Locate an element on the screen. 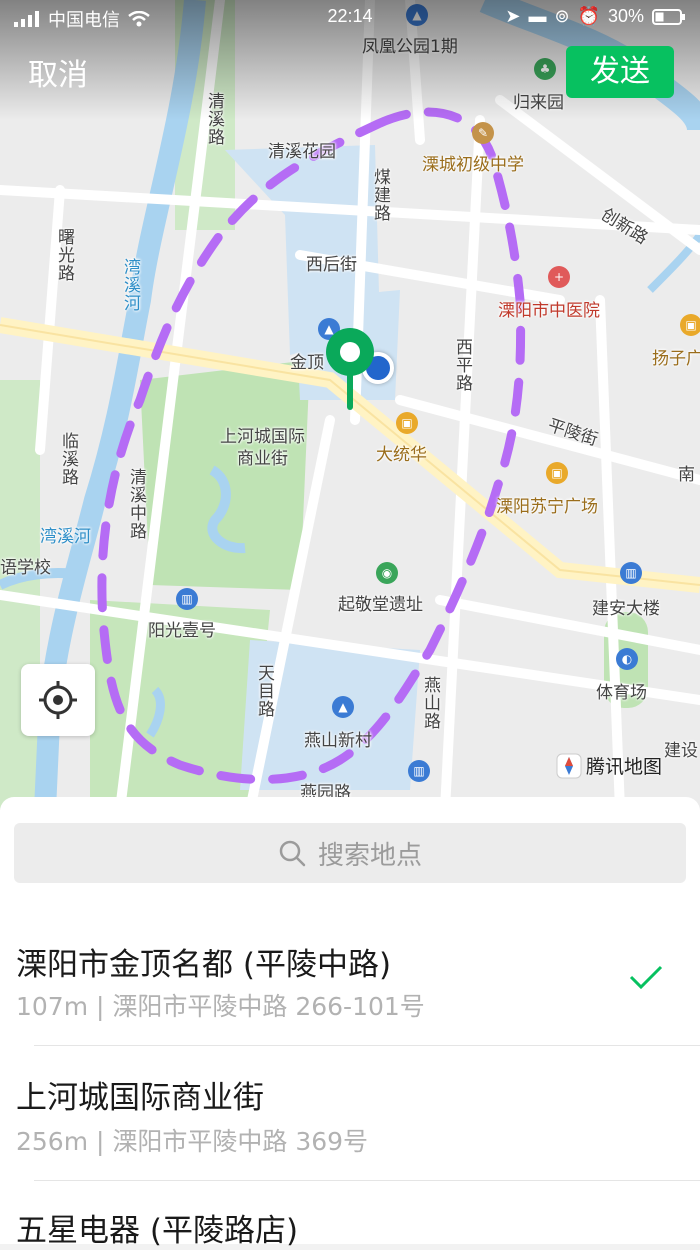 The width and height of the screenshot is (700, 1250). map-label: 溧阳苏宁广场 is located at coordinates (547, 507).